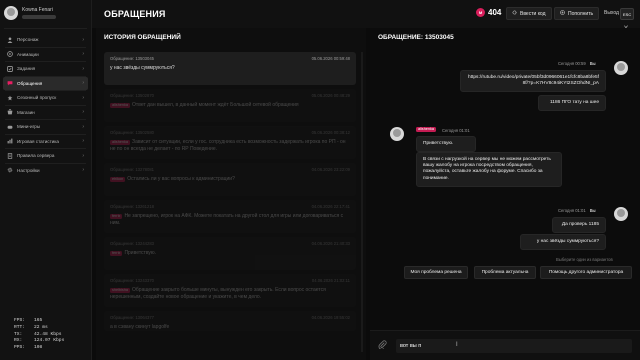 Image resolution: width=640 pixels, height=360 pixels. What do you see at coordinates (505, 272) in the screenshot?
I see `quick-reply-actual-button: Проблема актуальна` at bounding box center [505, 272].